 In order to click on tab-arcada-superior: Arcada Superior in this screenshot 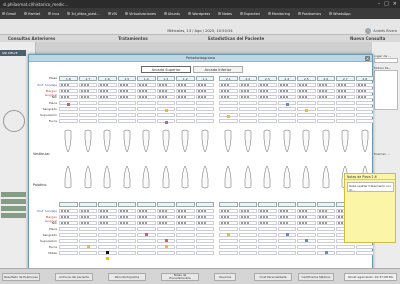, I will do `click(166, 69)`.